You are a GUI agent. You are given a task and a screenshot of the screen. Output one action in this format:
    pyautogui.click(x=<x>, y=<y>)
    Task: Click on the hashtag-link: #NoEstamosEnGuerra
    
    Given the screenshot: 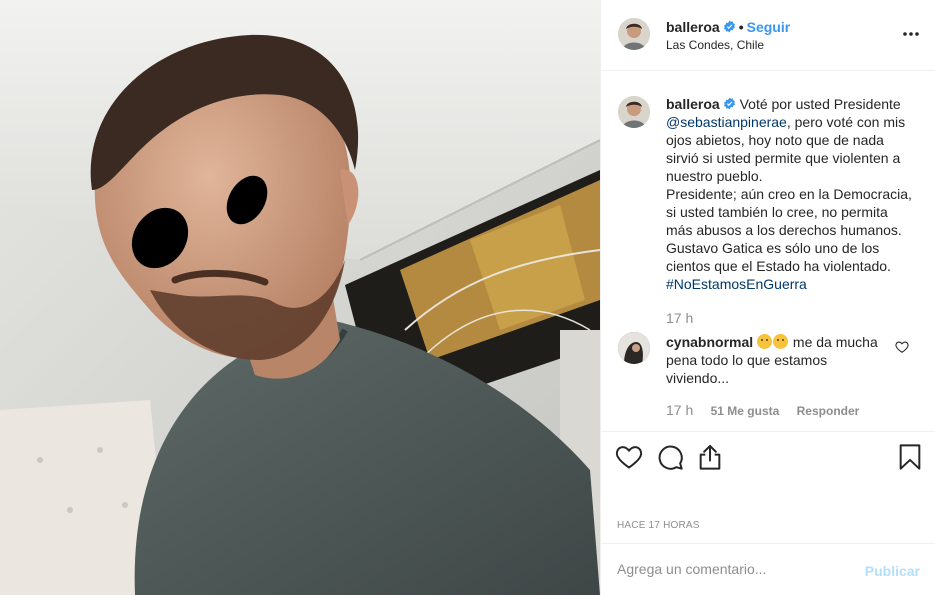 What is the action you would take?
    pyautogui.click(x=736, y=284)
    